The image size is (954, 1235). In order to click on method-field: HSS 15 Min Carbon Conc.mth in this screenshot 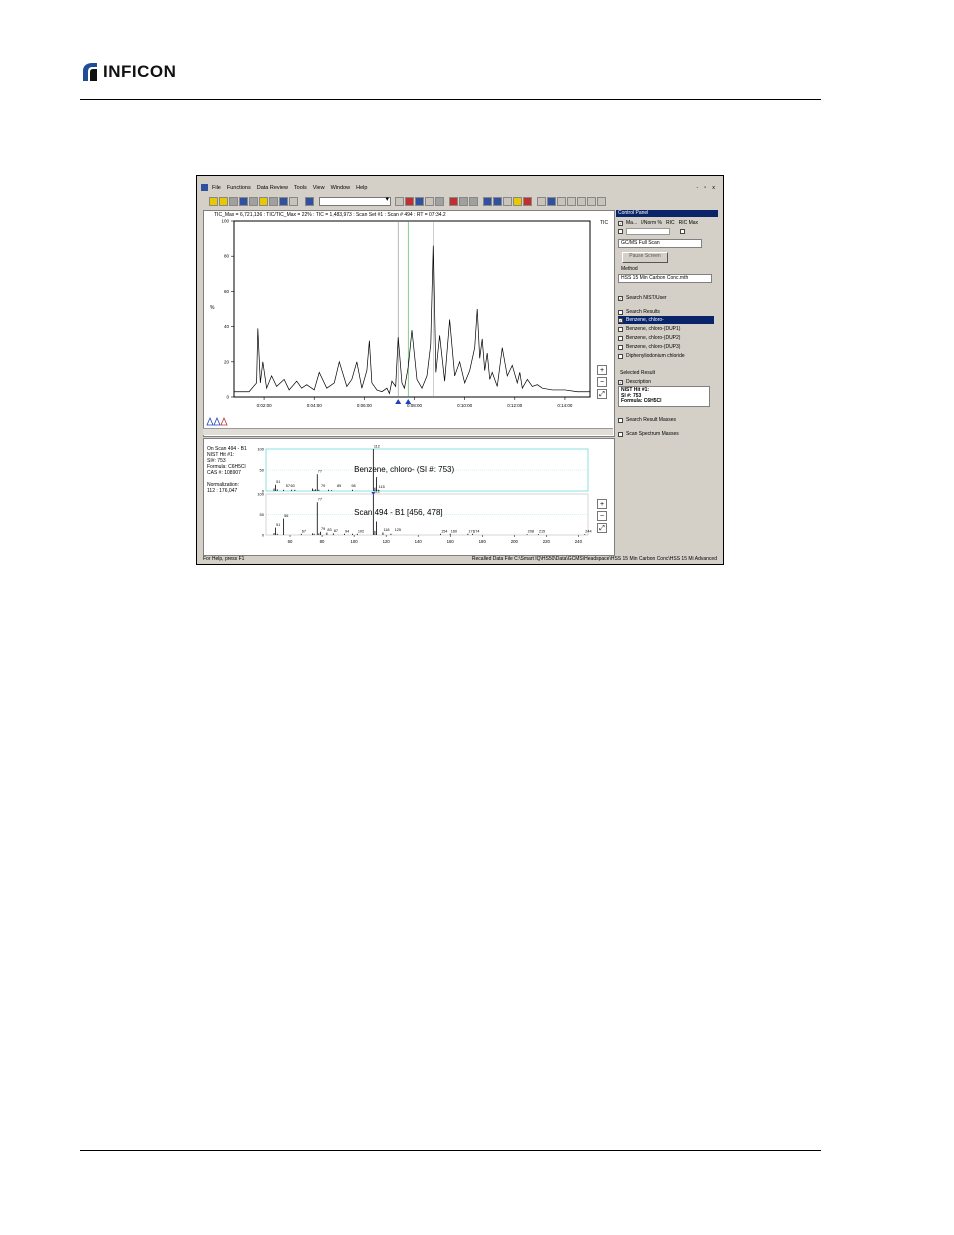, I will do `click(665, 278)`.